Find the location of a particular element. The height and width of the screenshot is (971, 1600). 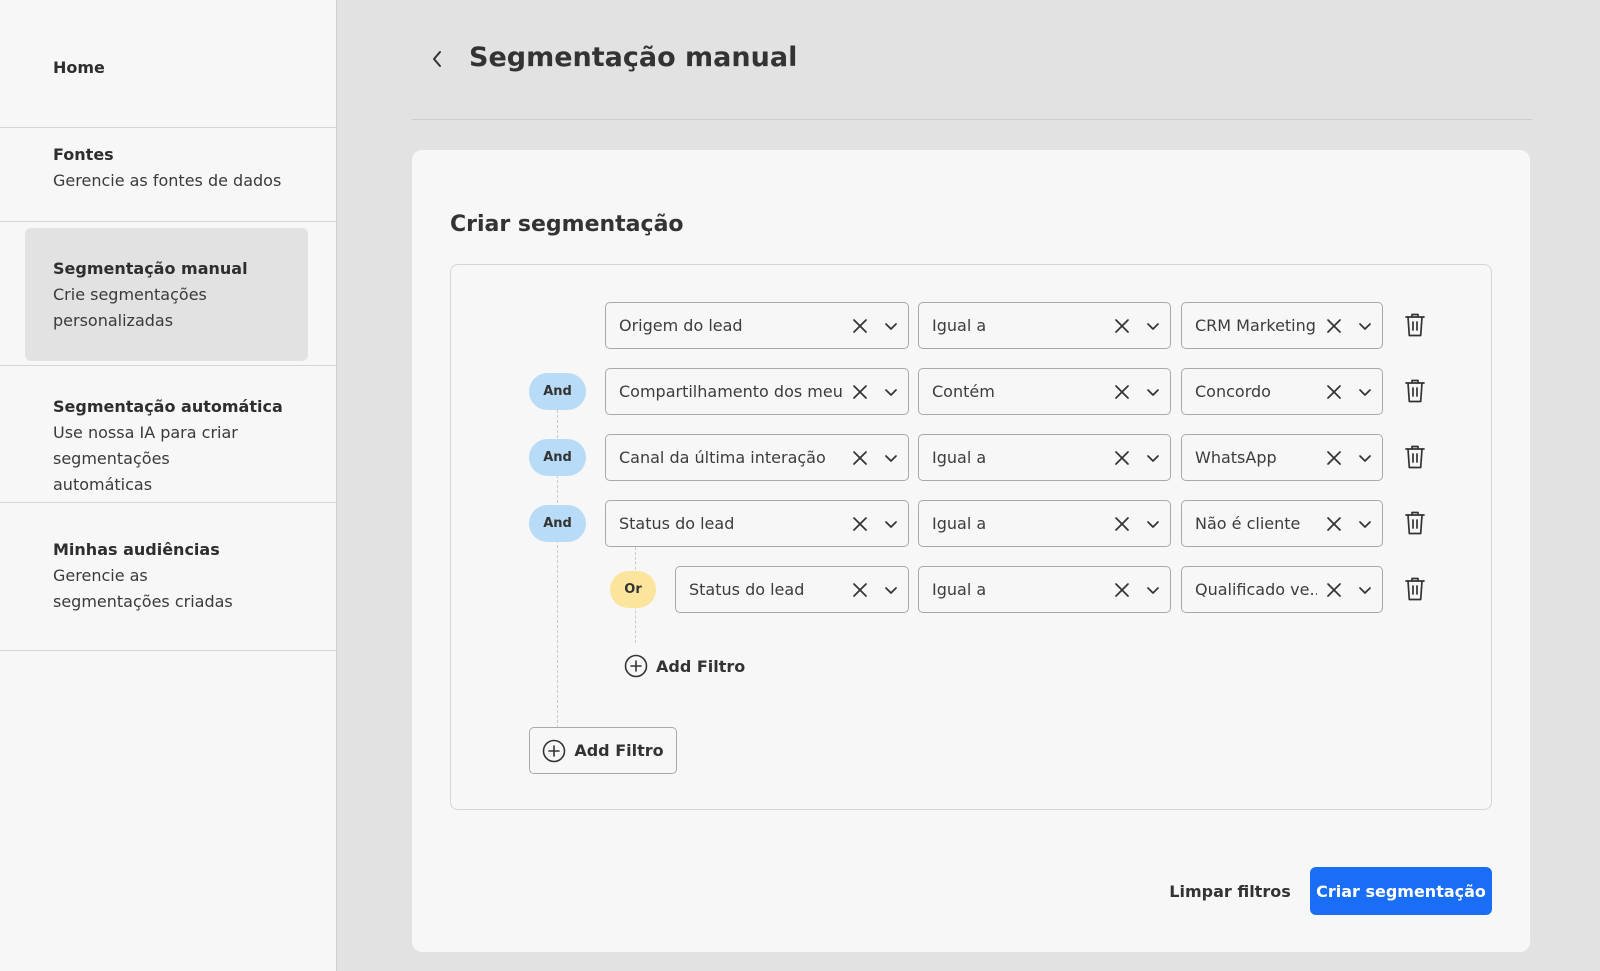

back-button is located at coordinates (437, 59).